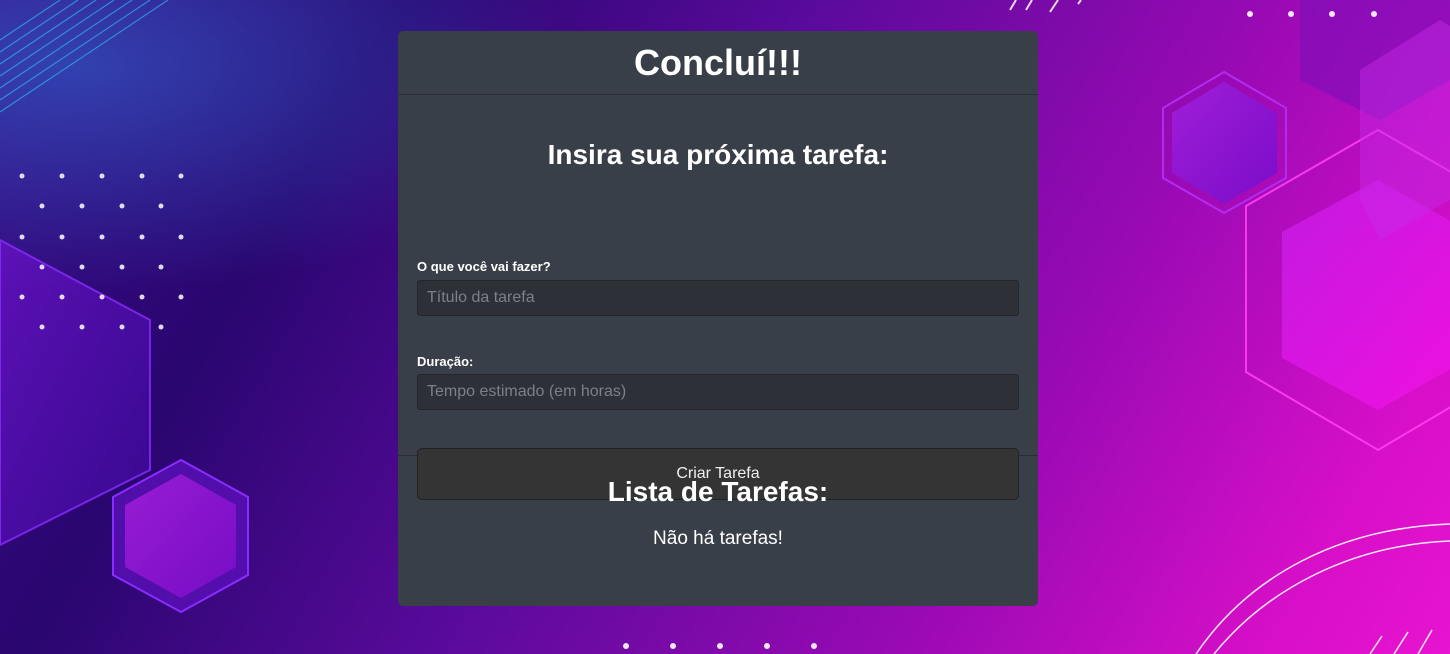 The image size is (1450, 654). I want to click on app-title: Concluí!!!, so click(718, 62).